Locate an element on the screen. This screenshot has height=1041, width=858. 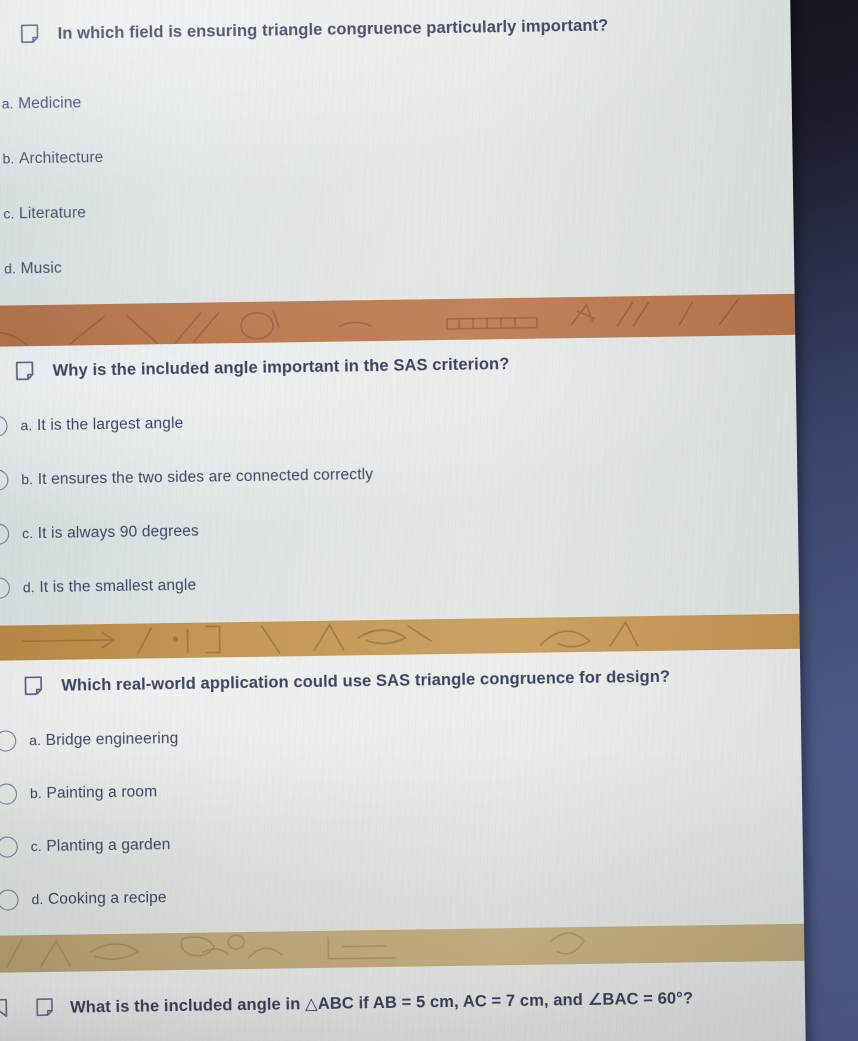
option-label: a. It is the largest angle is located at coordinates (102, 424).